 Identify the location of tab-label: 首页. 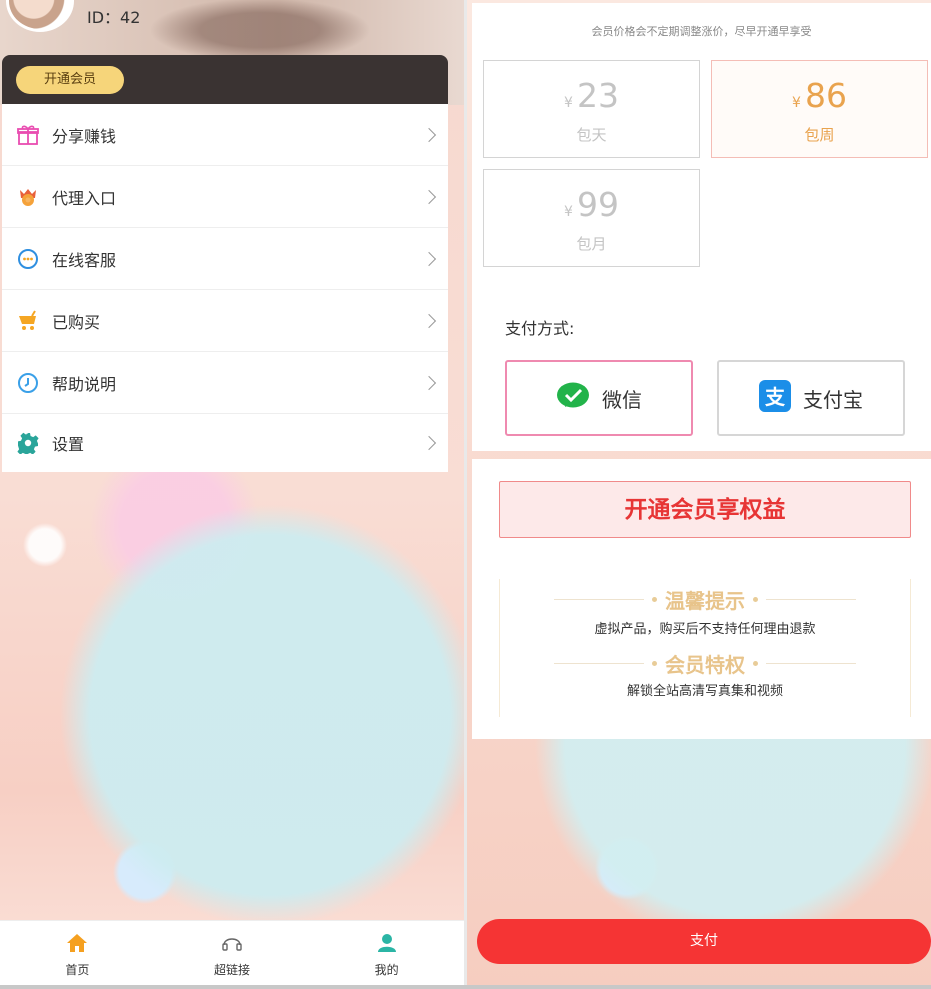
(77, 970).